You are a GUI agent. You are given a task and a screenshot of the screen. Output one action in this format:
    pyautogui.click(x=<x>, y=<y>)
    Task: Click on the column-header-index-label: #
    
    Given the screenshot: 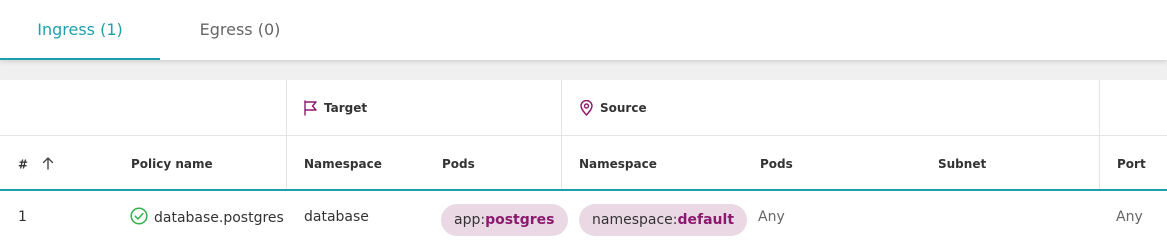 What is the action you would take?
    pyautogui.click(x=23, y=164)
    